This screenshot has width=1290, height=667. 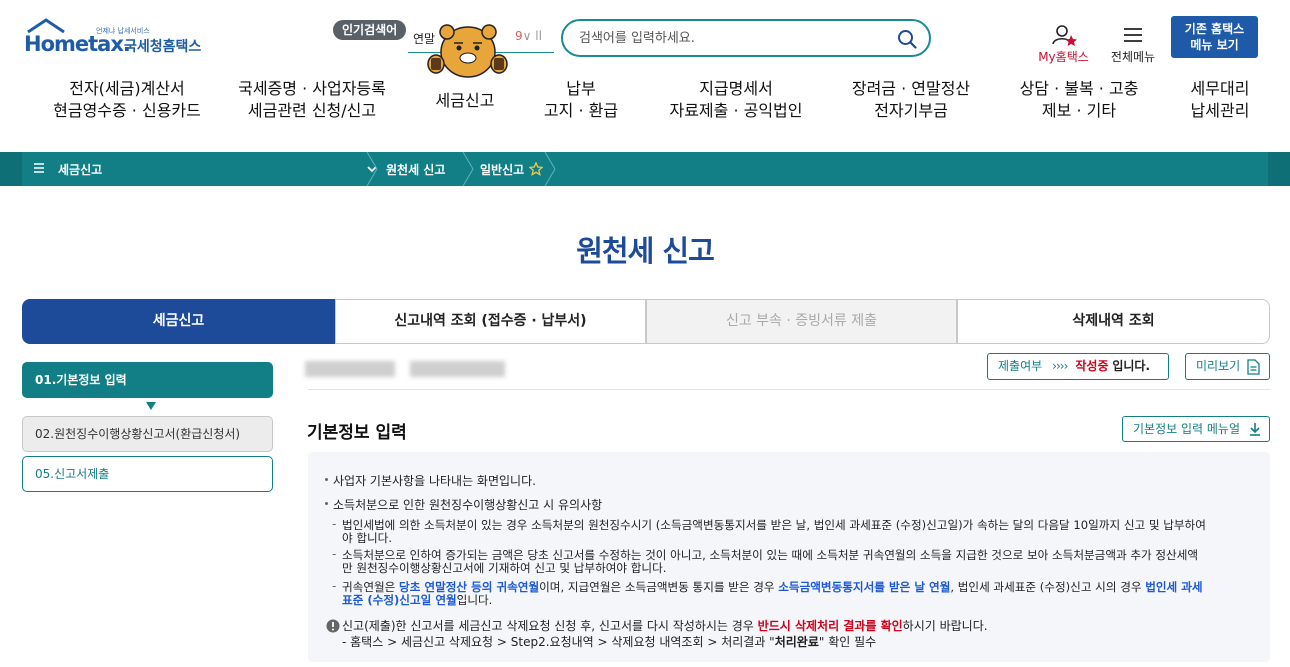 I want to click on legacy-menu-line1: 기존 홈택스, so click(x=1214, y=29).